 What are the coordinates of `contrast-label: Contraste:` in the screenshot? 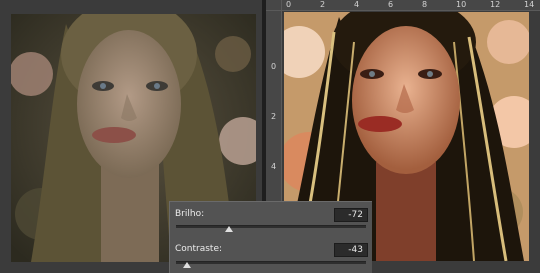 It's located at (199, 249).